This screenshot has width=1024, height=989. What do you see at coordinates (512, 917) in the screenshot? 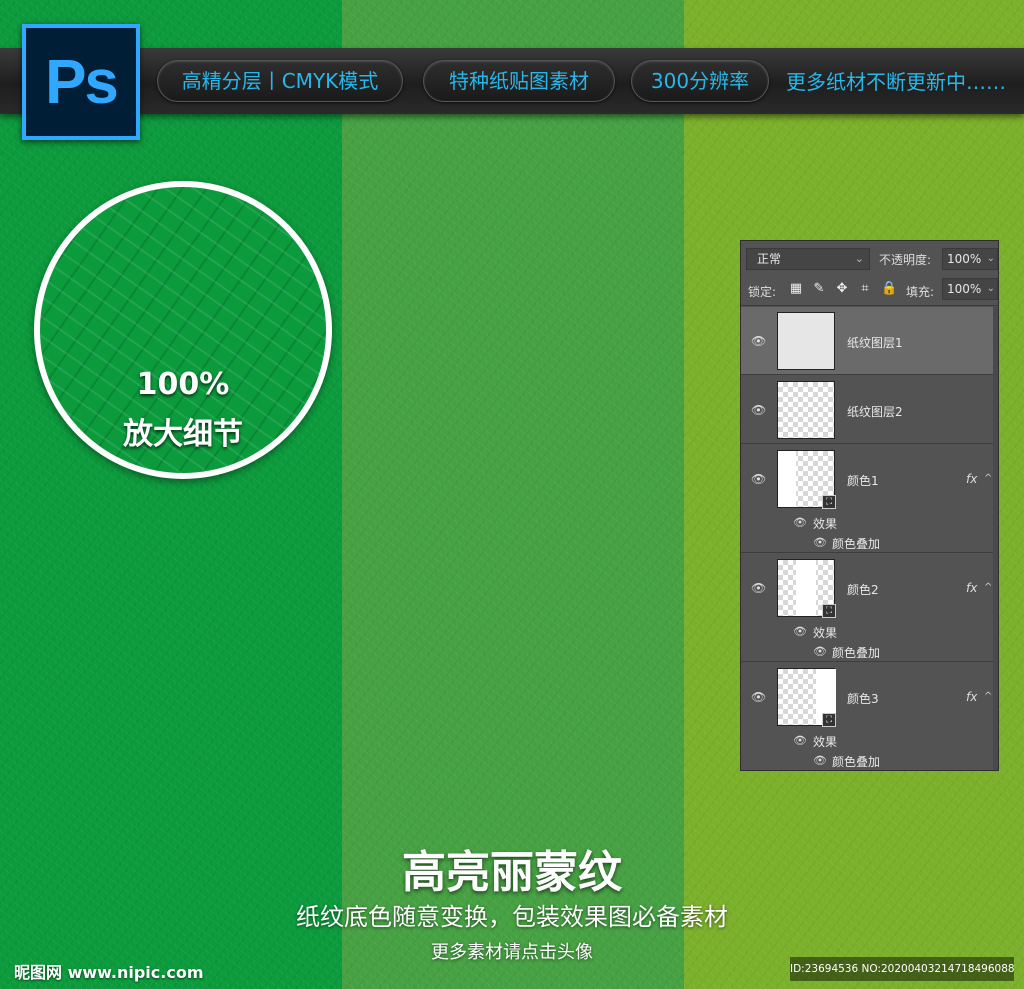
I see `page-subtitle: 纸纹底色随意变换，包装效果图必备素材` at bounding box center [512, 917].